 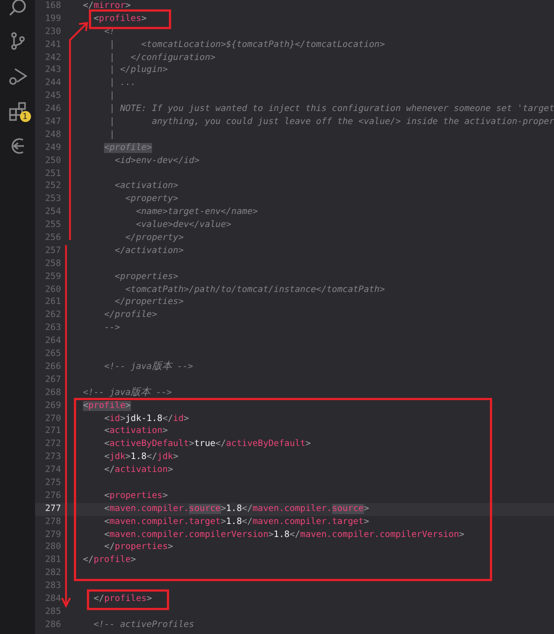 I want to click on code-line: <profile>, so click(x=107, y=406).